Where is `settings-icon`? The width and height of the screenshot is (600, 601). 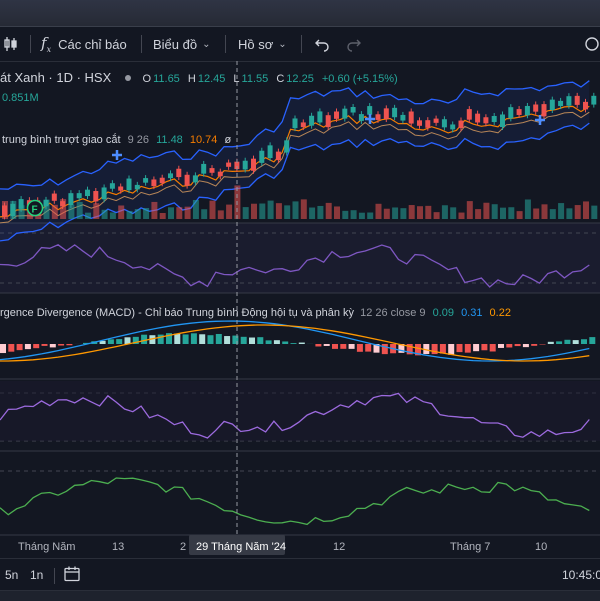
settings-icon is located at coordinates (592, 44).